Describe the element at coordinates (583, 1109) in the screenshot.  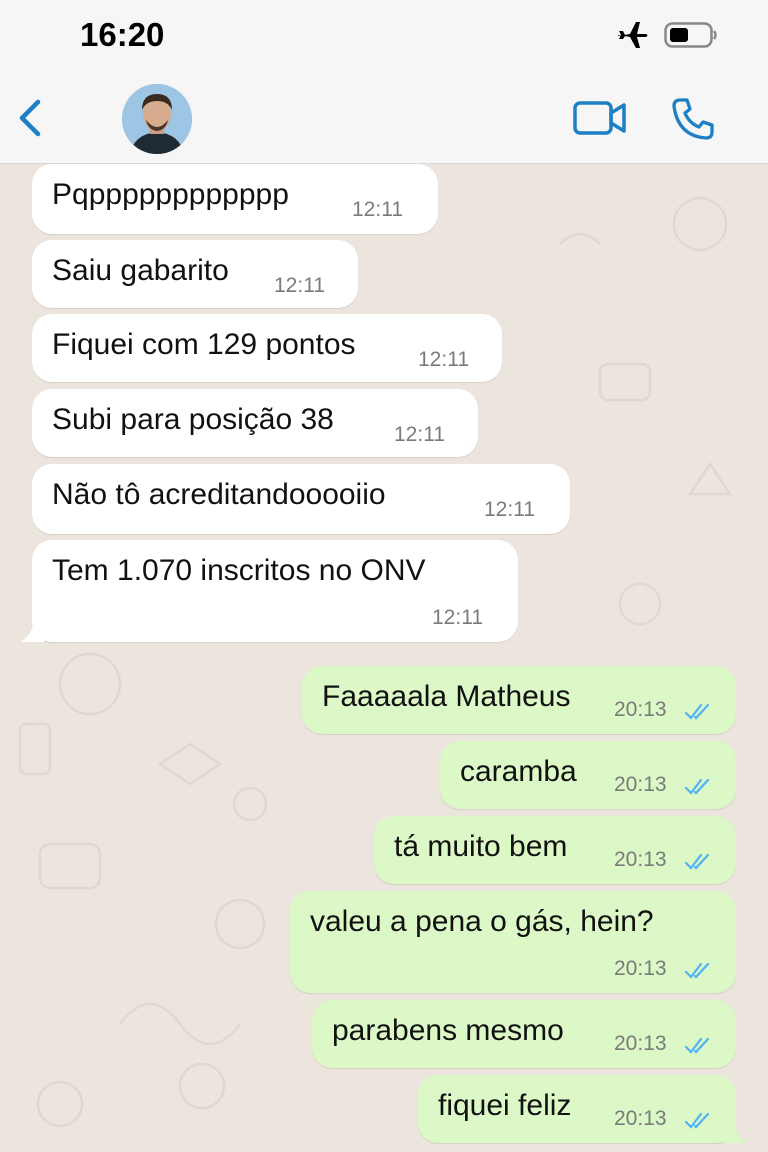
I see `outgoing-message: fiquei feliz 20:13` at that location.